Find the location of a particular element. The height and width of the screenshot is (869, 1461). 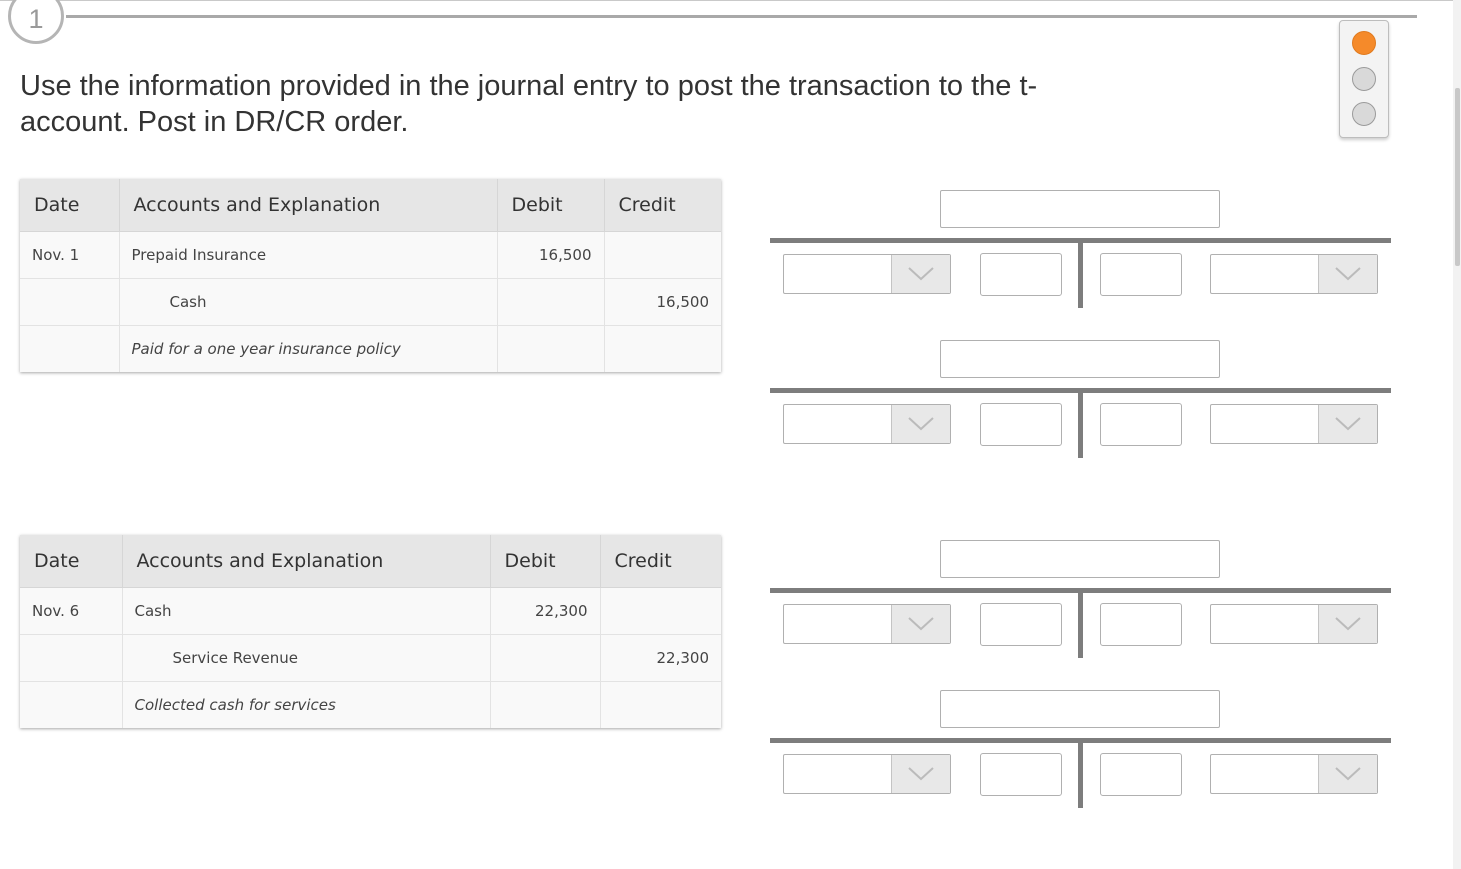

row-explanation: Paid for a one year insurance policy is located at coordinates (308, 348).